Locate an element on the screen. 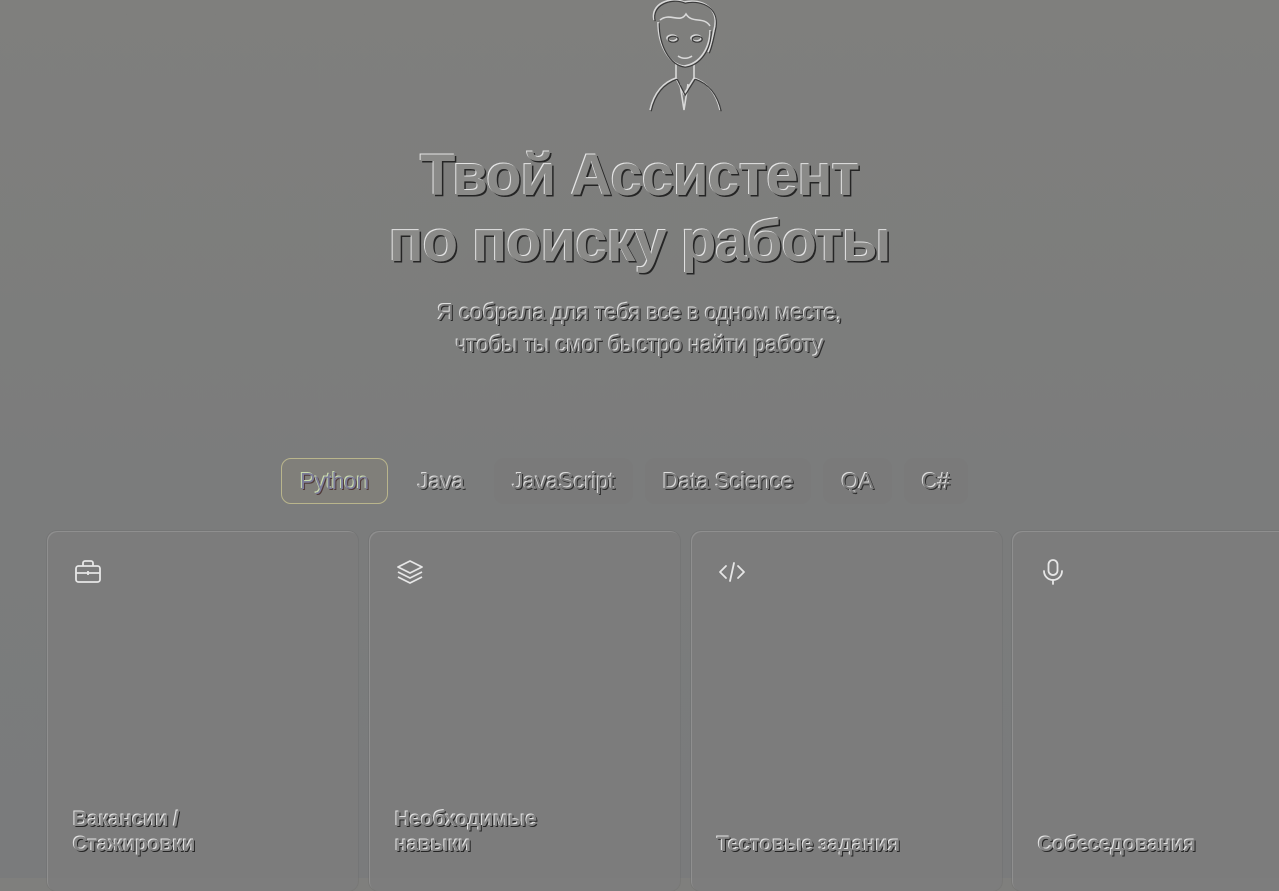 The height and width of the screenshot is (891, 1279). page-title: Твой Ассистент по поиску работы is located at coordinates (639, 209).